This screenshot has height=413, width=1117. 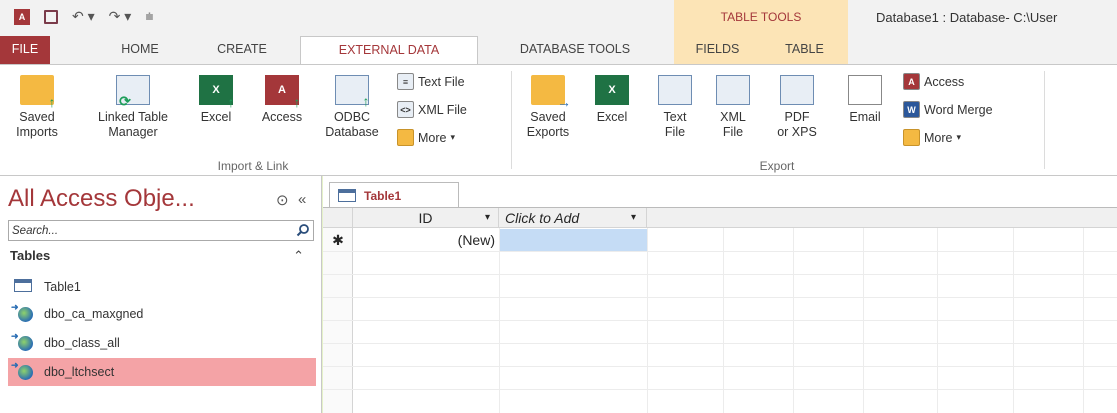 What do you see at coordinates (426, 218) in the screenshot?
I see `column-header-id: ID ▾` at bounding box center [426, 218].